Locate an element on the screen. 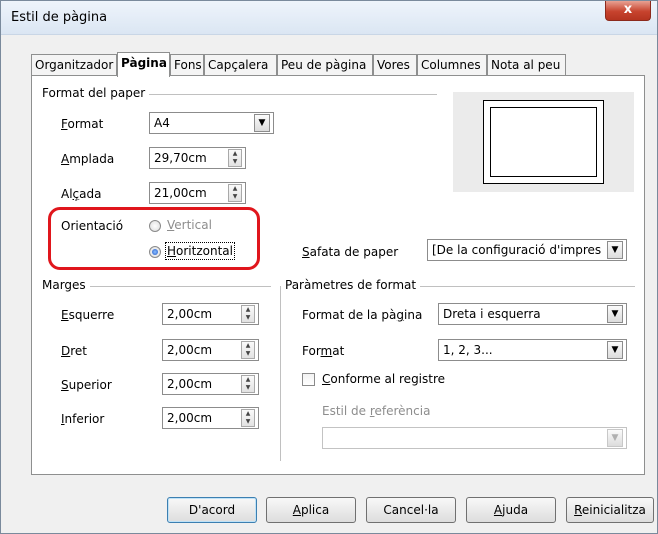 The width and height of the screenshot is (658, 534). reference-style-label: Estil de referència is located at coordinates (376, 411).